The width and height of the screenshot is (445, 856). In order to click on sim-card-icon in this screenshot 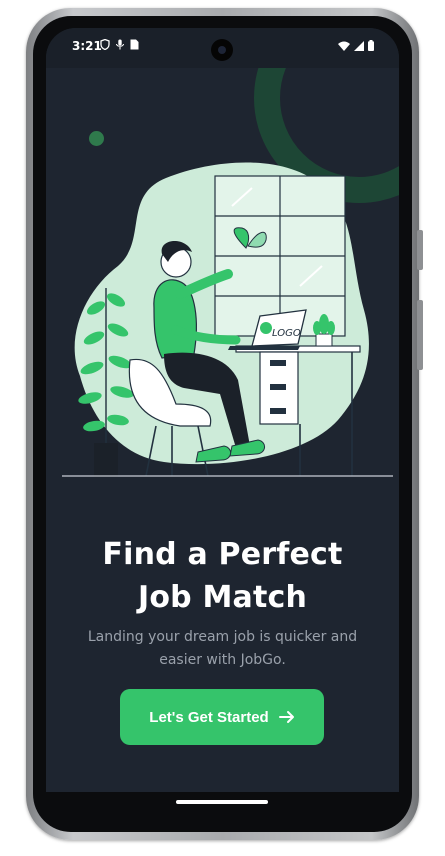, I will do `click(134, 44)`.